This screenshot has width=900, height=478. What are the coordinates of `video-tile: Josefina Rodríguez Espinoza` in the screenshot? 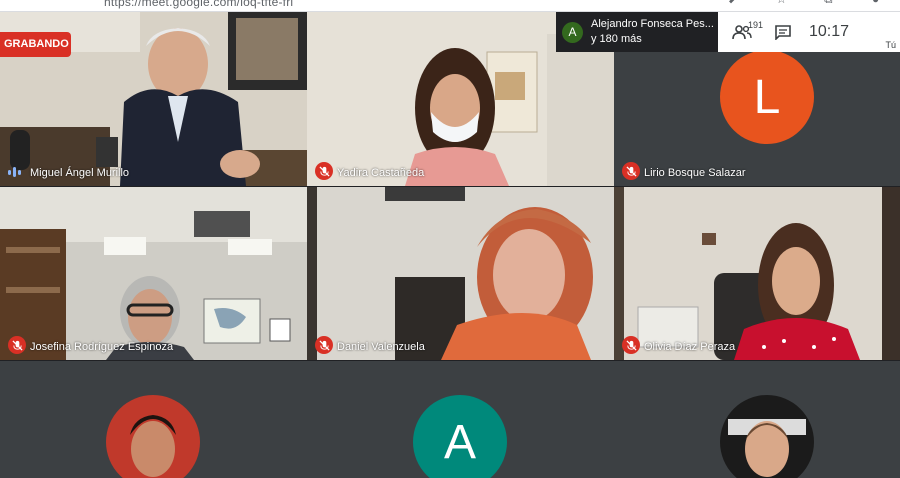 It's located at (153, 273).